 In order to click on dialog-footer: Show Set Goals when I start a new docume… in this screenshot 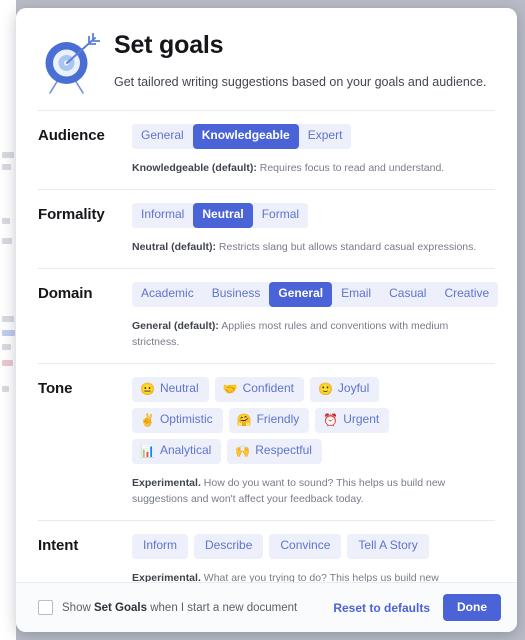, I will do `click(266, 607)`.